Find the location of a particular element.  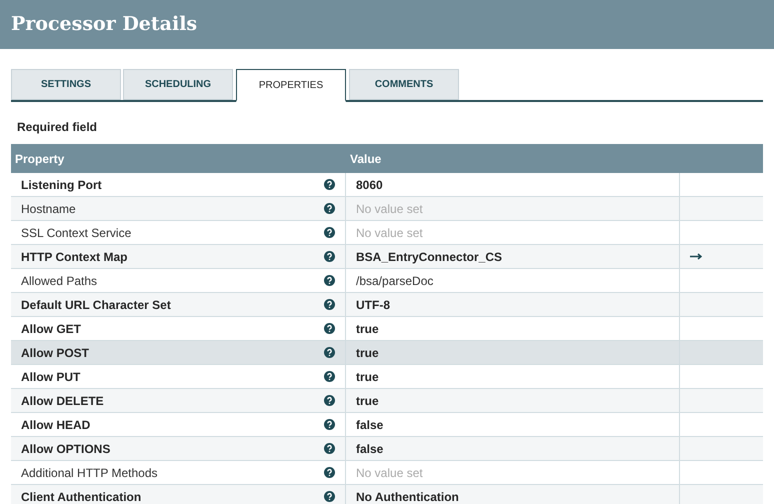

property-name: Allow OPTIONS is located at coordinates (65, 449).